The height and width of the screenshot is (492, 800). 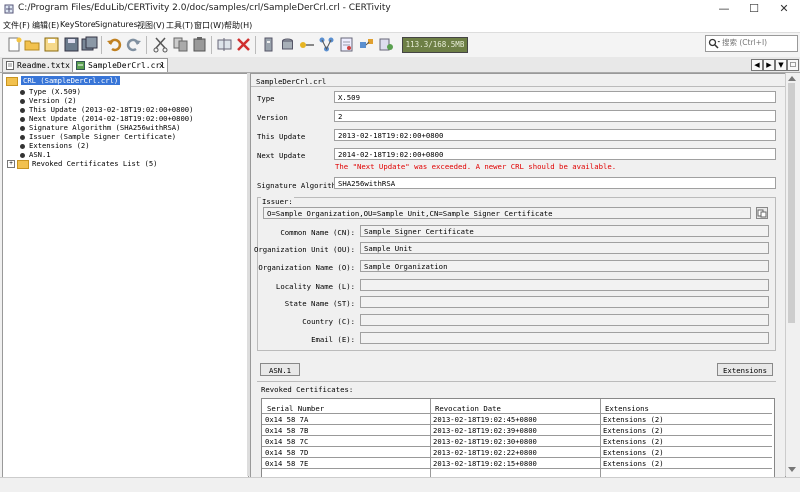 I want to click on scroll-up-icon, so click(x=792, y=78).